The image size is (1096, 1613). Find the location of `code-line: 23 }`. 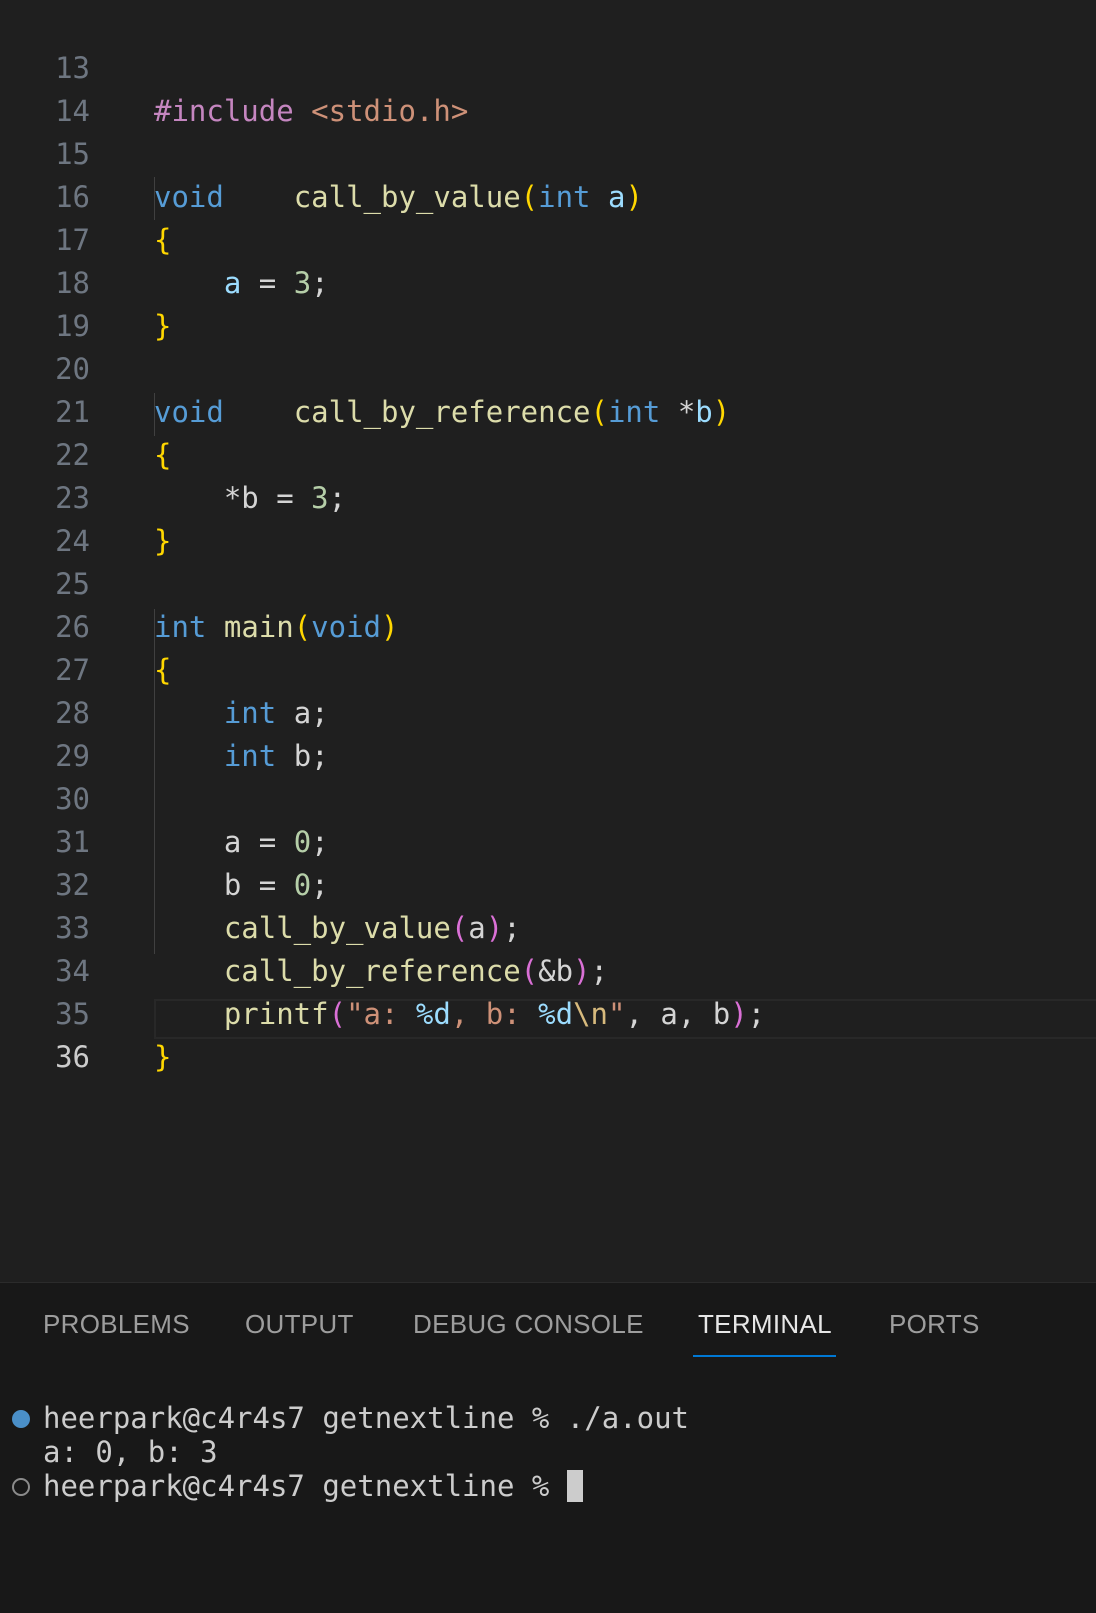

code-line: 23 } is located at coordinates (548, 496).